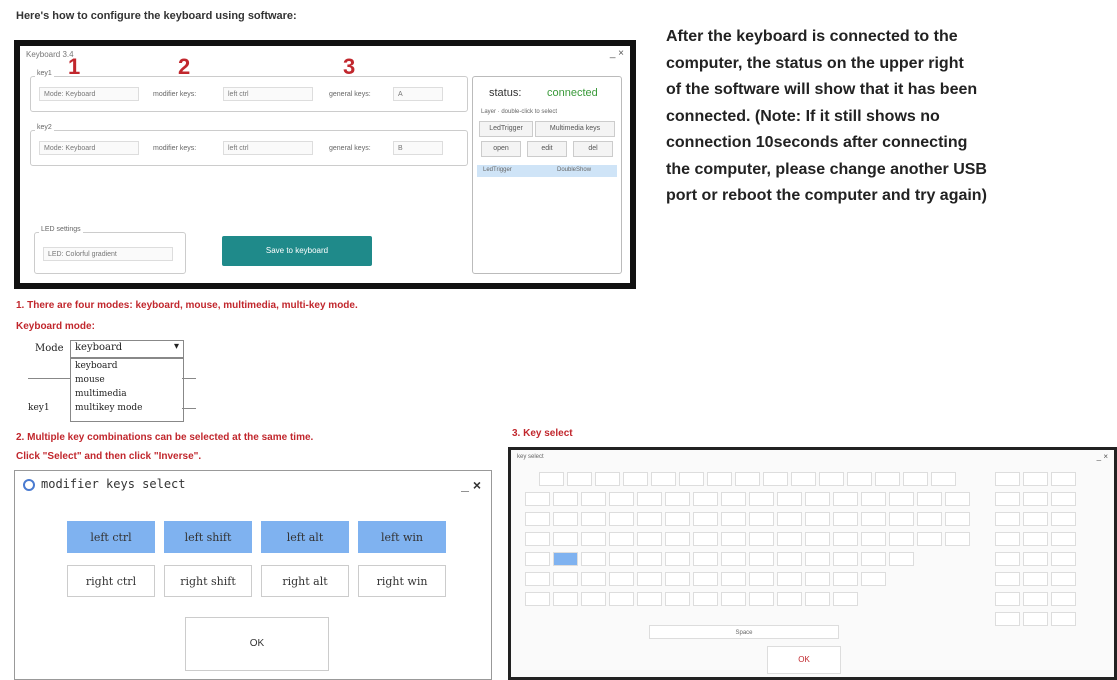  Describe the element at coordinates (402, 537) in the screenshot. I see `left-win-button: left win` at that location.